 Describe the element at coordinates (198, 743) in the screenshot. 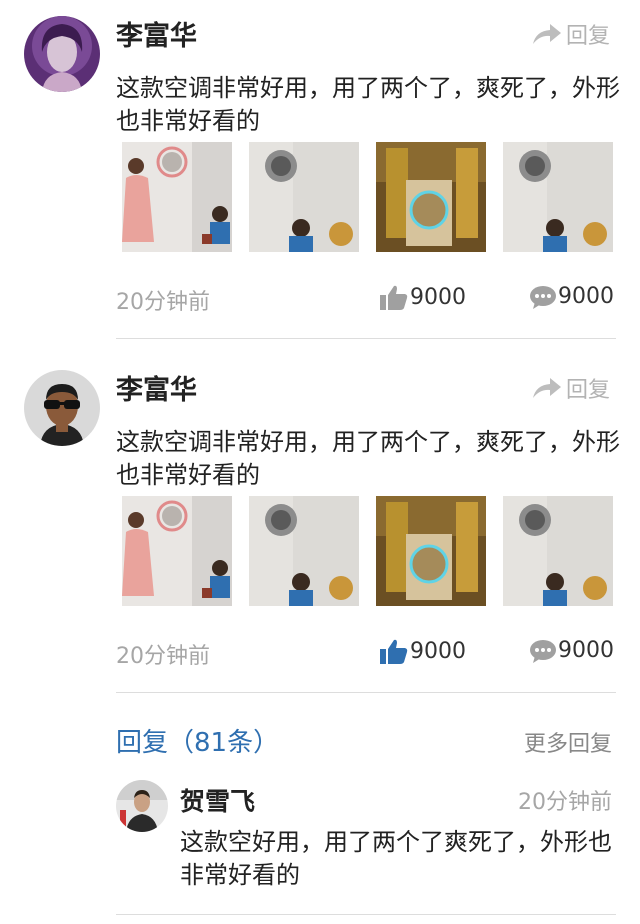

I see `replies-count-title: 回复（81条）` at that location.